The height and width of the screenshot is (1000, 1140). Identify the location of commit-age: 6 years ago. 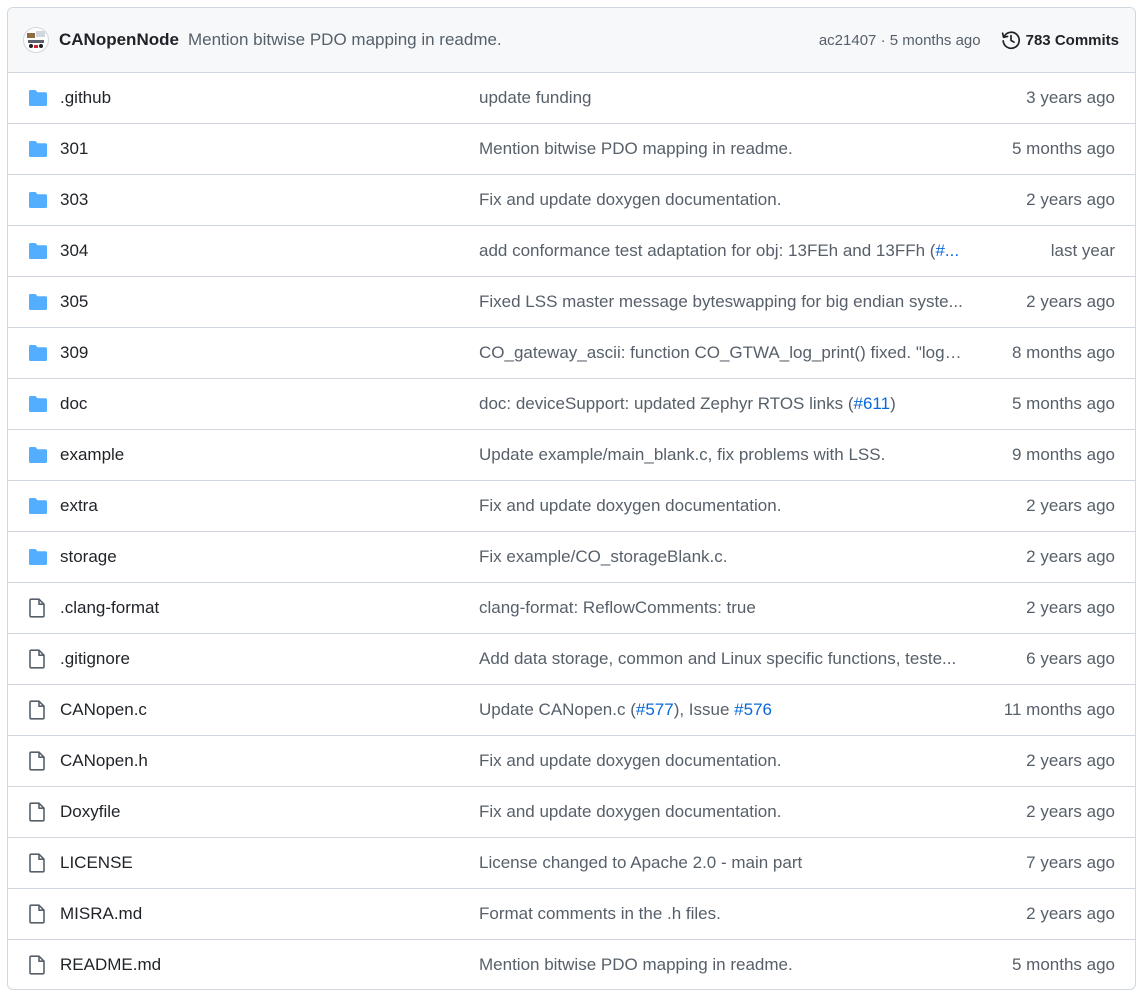
(1070, 658).